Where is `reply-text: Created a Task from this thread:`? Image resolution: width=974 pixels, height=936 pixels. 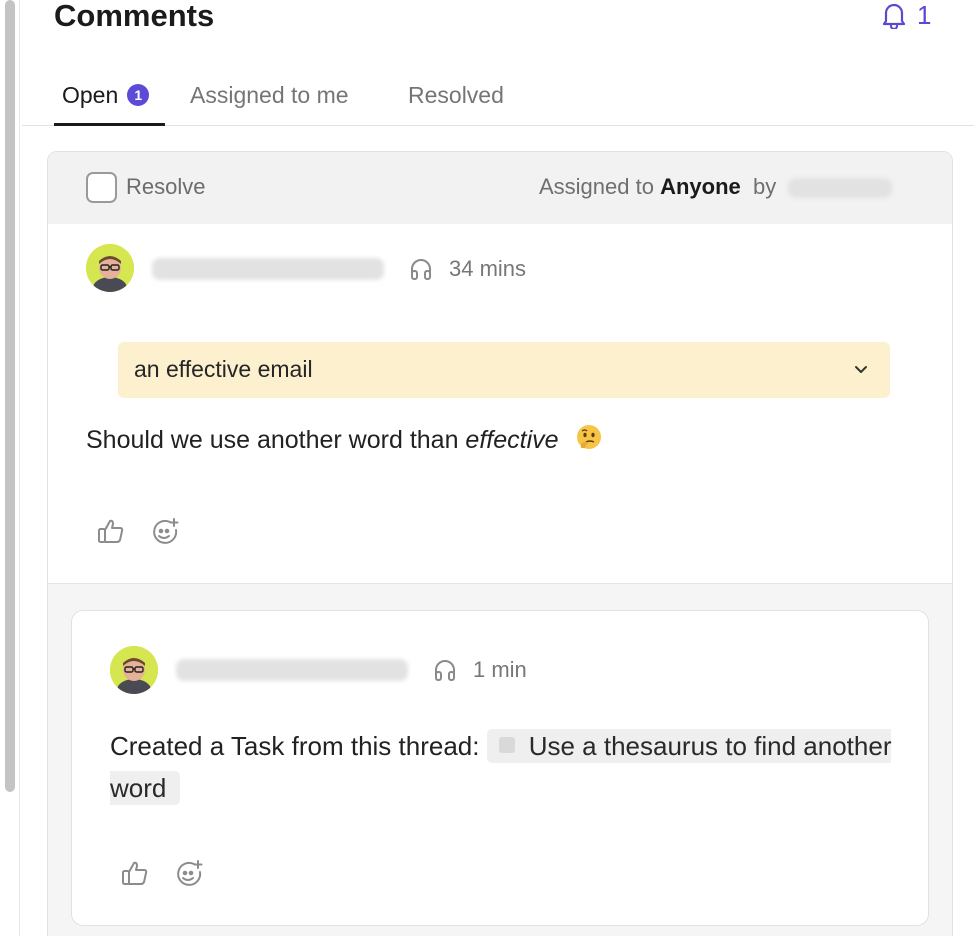
reply-text: Created a Task from this thread: is located at coordinates (298, 746).